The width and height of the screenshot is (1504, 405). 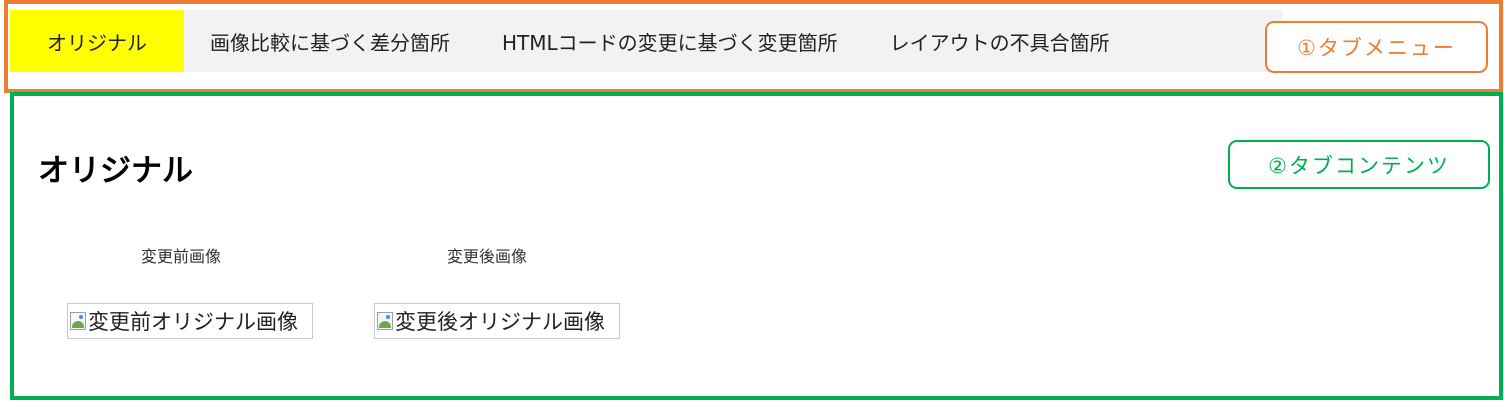 I want to click on tab-layout-defects: レイアウトの不具合箇所, so click(x=1000, y=41).